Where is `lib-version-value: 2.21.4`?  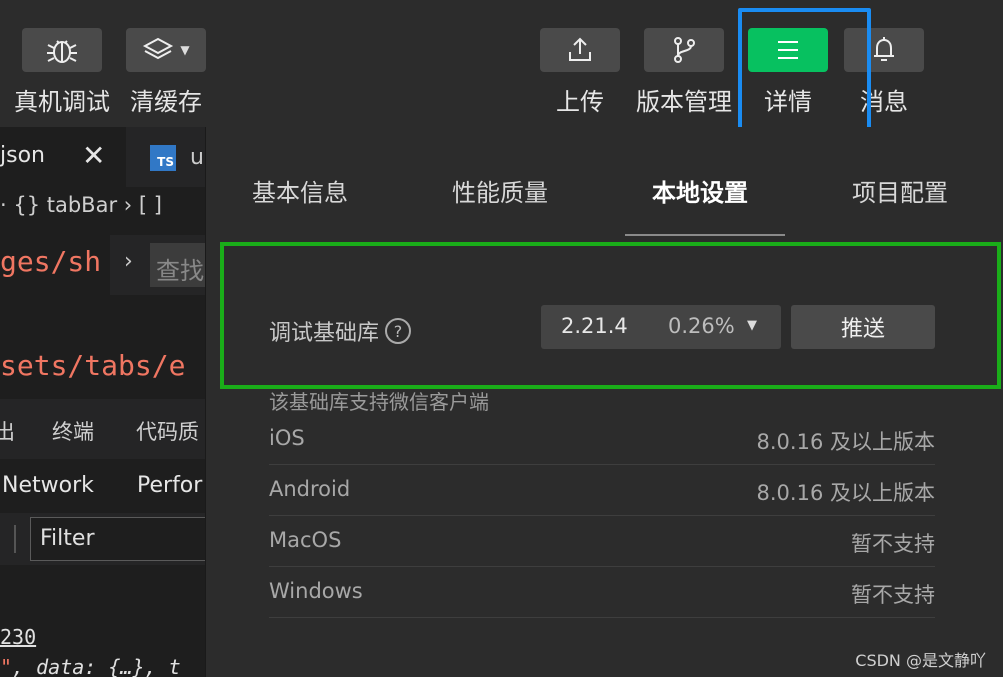
lib-version-value: 2.21.4 is located at coordinates (594, 326).